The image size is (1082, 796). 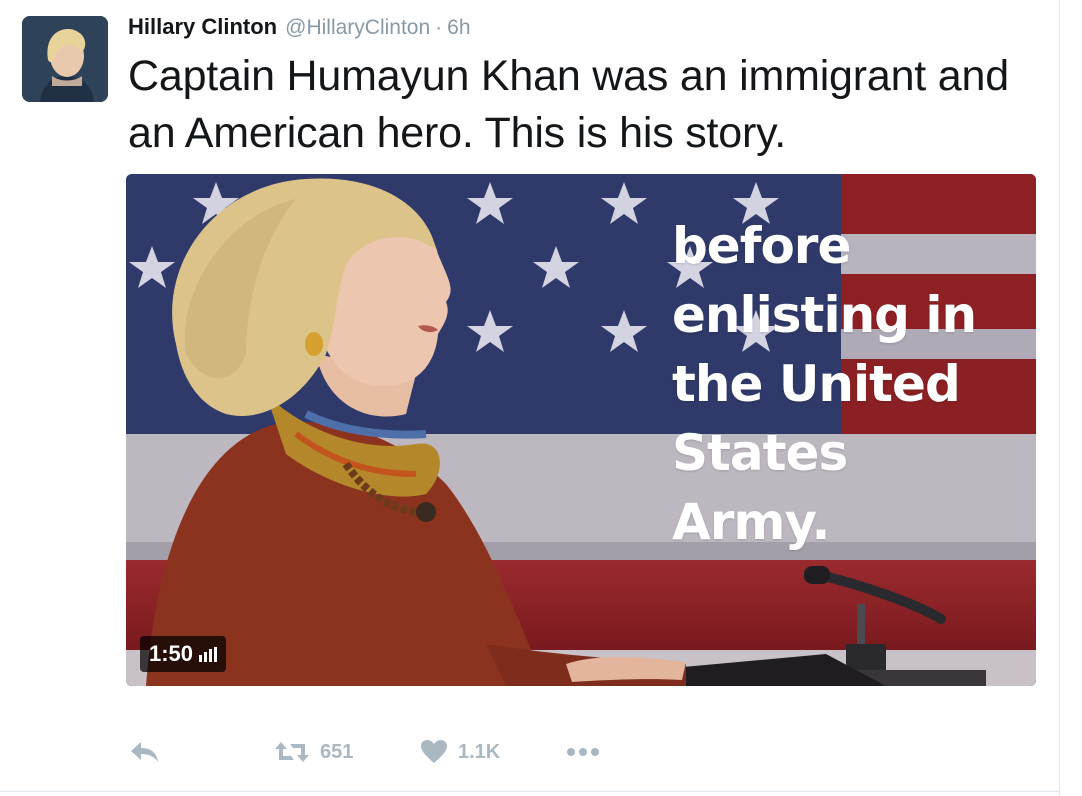 I want to click on volume-icon, so click(x=208, y=654).